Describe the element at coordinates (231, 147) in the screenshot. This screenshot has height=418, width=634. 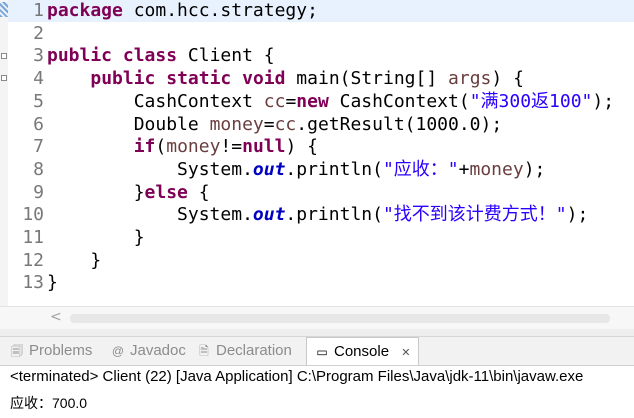
I see `code-token: !=` at that location.